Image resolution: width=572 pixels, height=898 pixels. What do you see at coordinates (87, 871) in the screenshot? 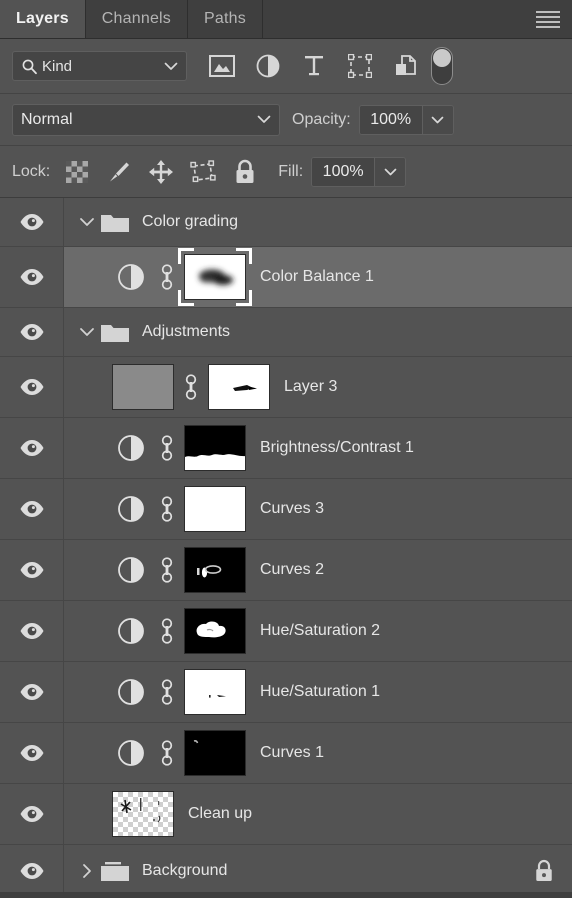
I see `chevron-right-icon` at bounding box center [87, 871].